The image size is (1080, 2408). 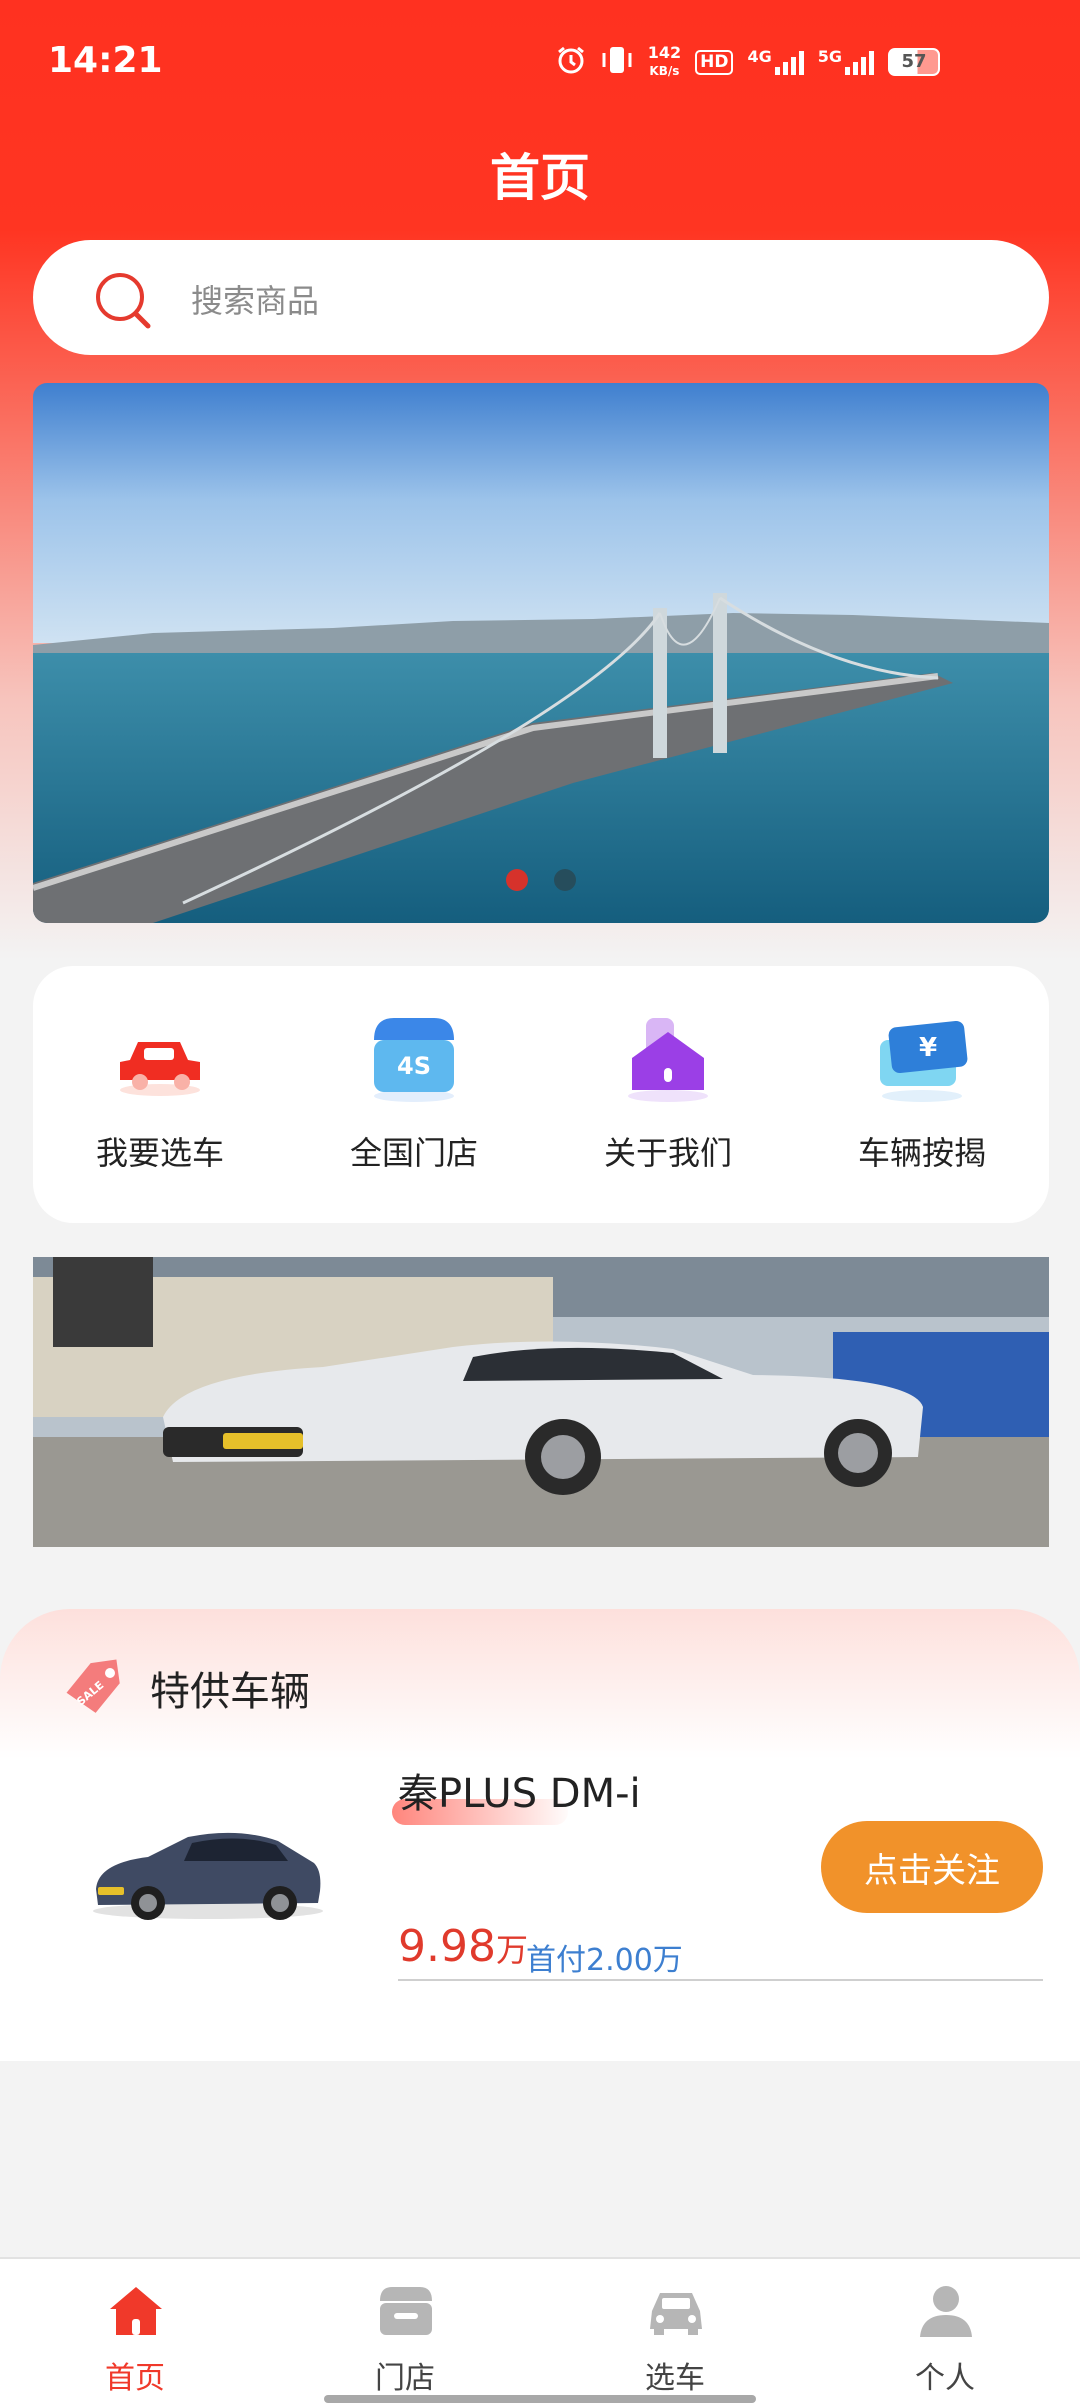 I want to click on nav-label: 选车, so click(x=675, y=2378).